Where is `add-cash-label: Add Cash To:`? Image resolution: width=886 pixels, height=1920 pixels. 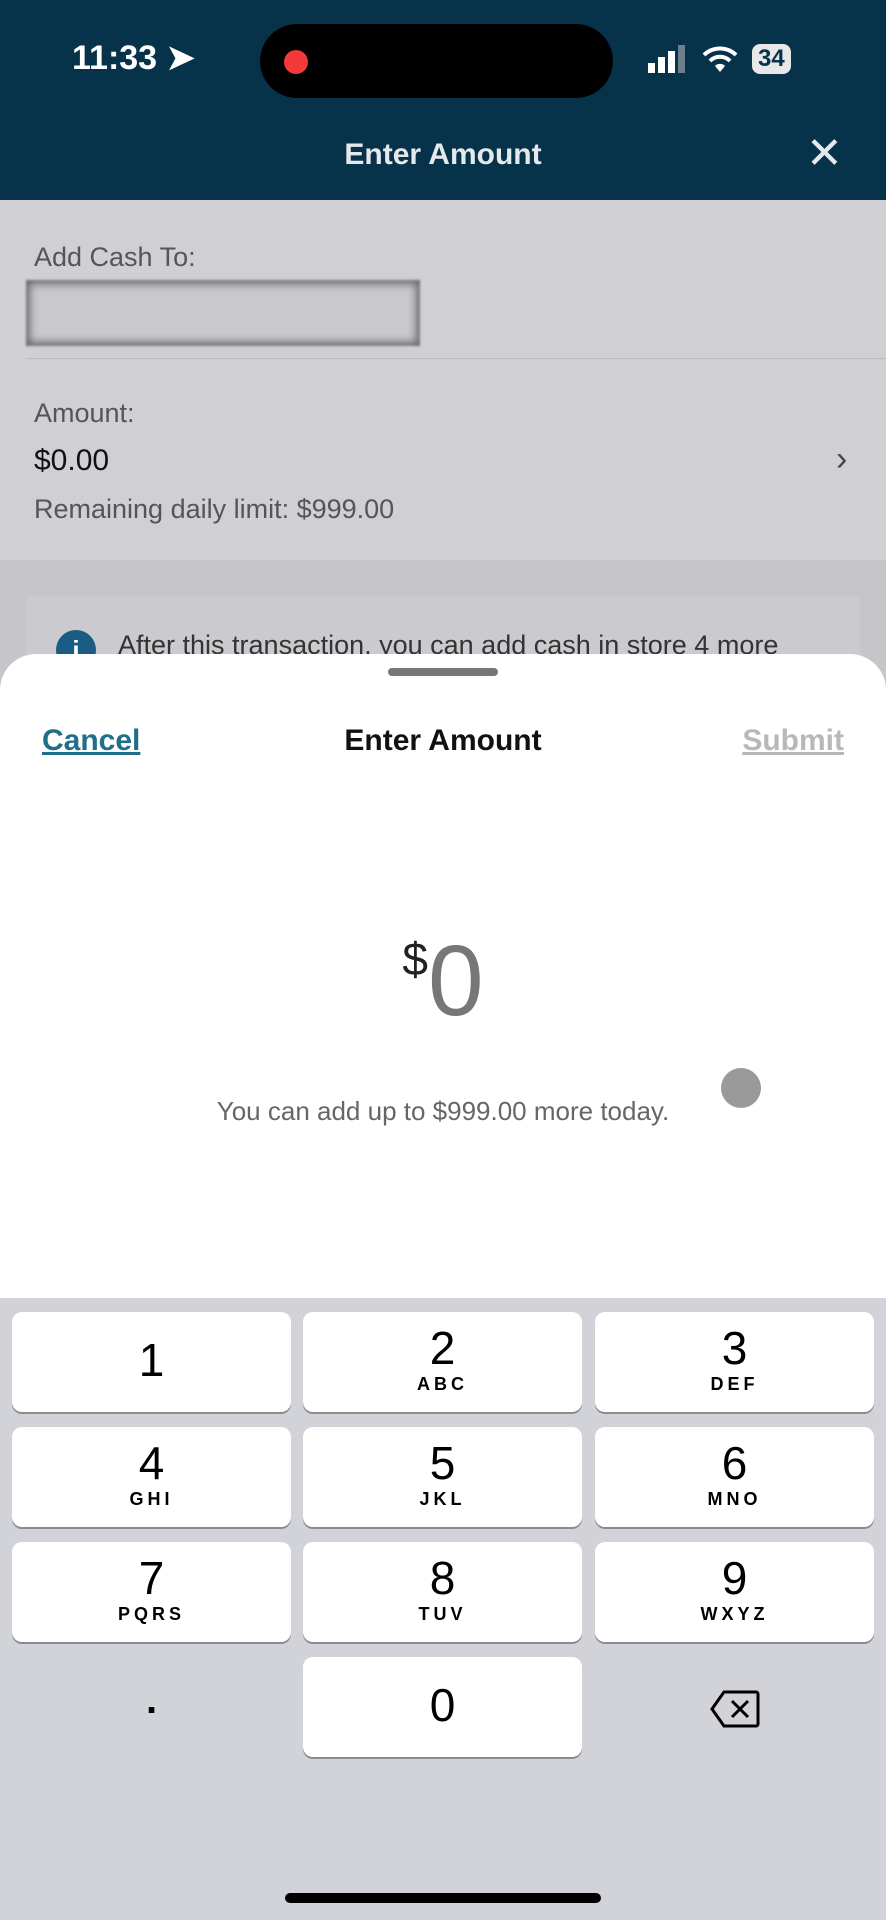
add-cash-label: Add Cash To: is located at coordinates (115, 257).